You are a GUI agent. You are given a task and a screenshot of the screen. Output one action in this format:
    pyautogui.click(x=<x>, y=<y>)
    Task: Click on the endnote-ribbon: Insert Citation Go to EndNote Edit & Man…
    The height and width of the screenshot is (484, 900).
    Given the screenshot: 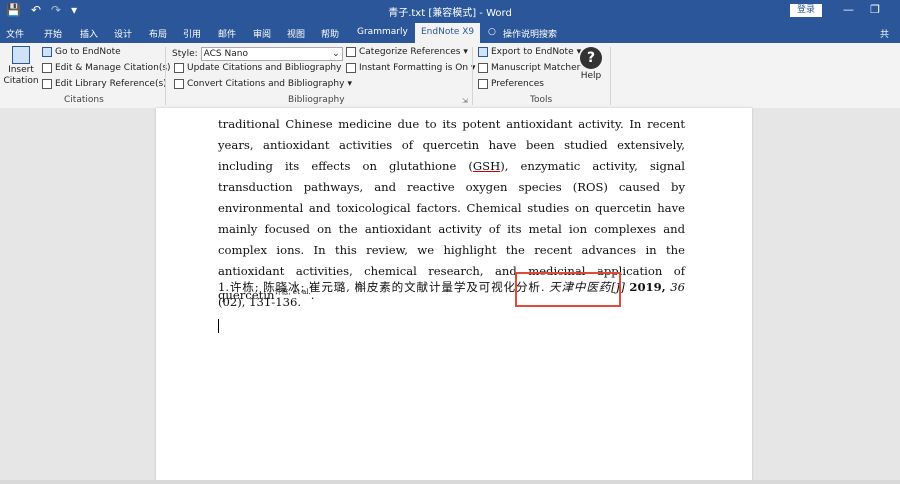 What is the action you would take?
    pyautogui.click(x=450, y=76)
    